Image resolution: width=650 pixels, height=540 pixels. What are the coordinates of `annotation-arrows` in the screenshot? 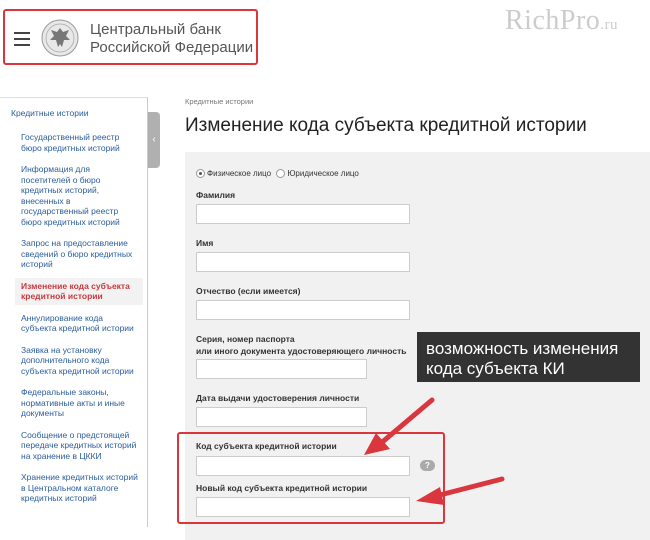 It's located at (434, 451).